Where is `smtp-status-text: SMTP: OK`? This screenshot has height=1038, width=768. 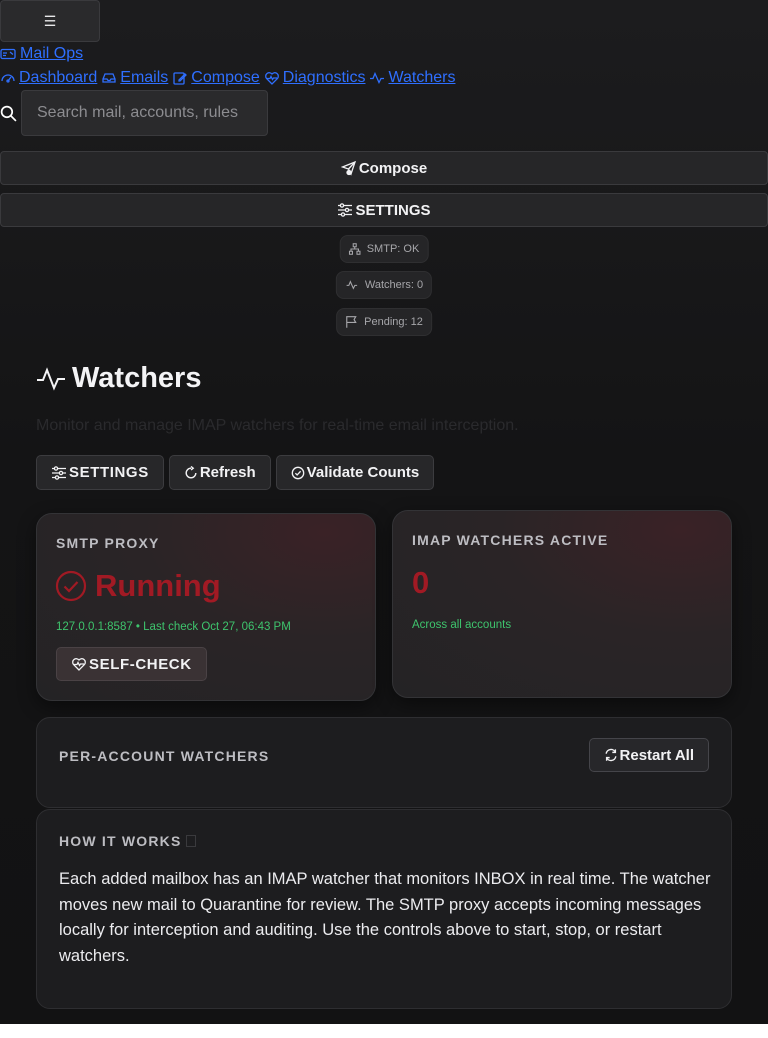
smtp-status-text: SMTP: OK is located at coordinates (393, 249).